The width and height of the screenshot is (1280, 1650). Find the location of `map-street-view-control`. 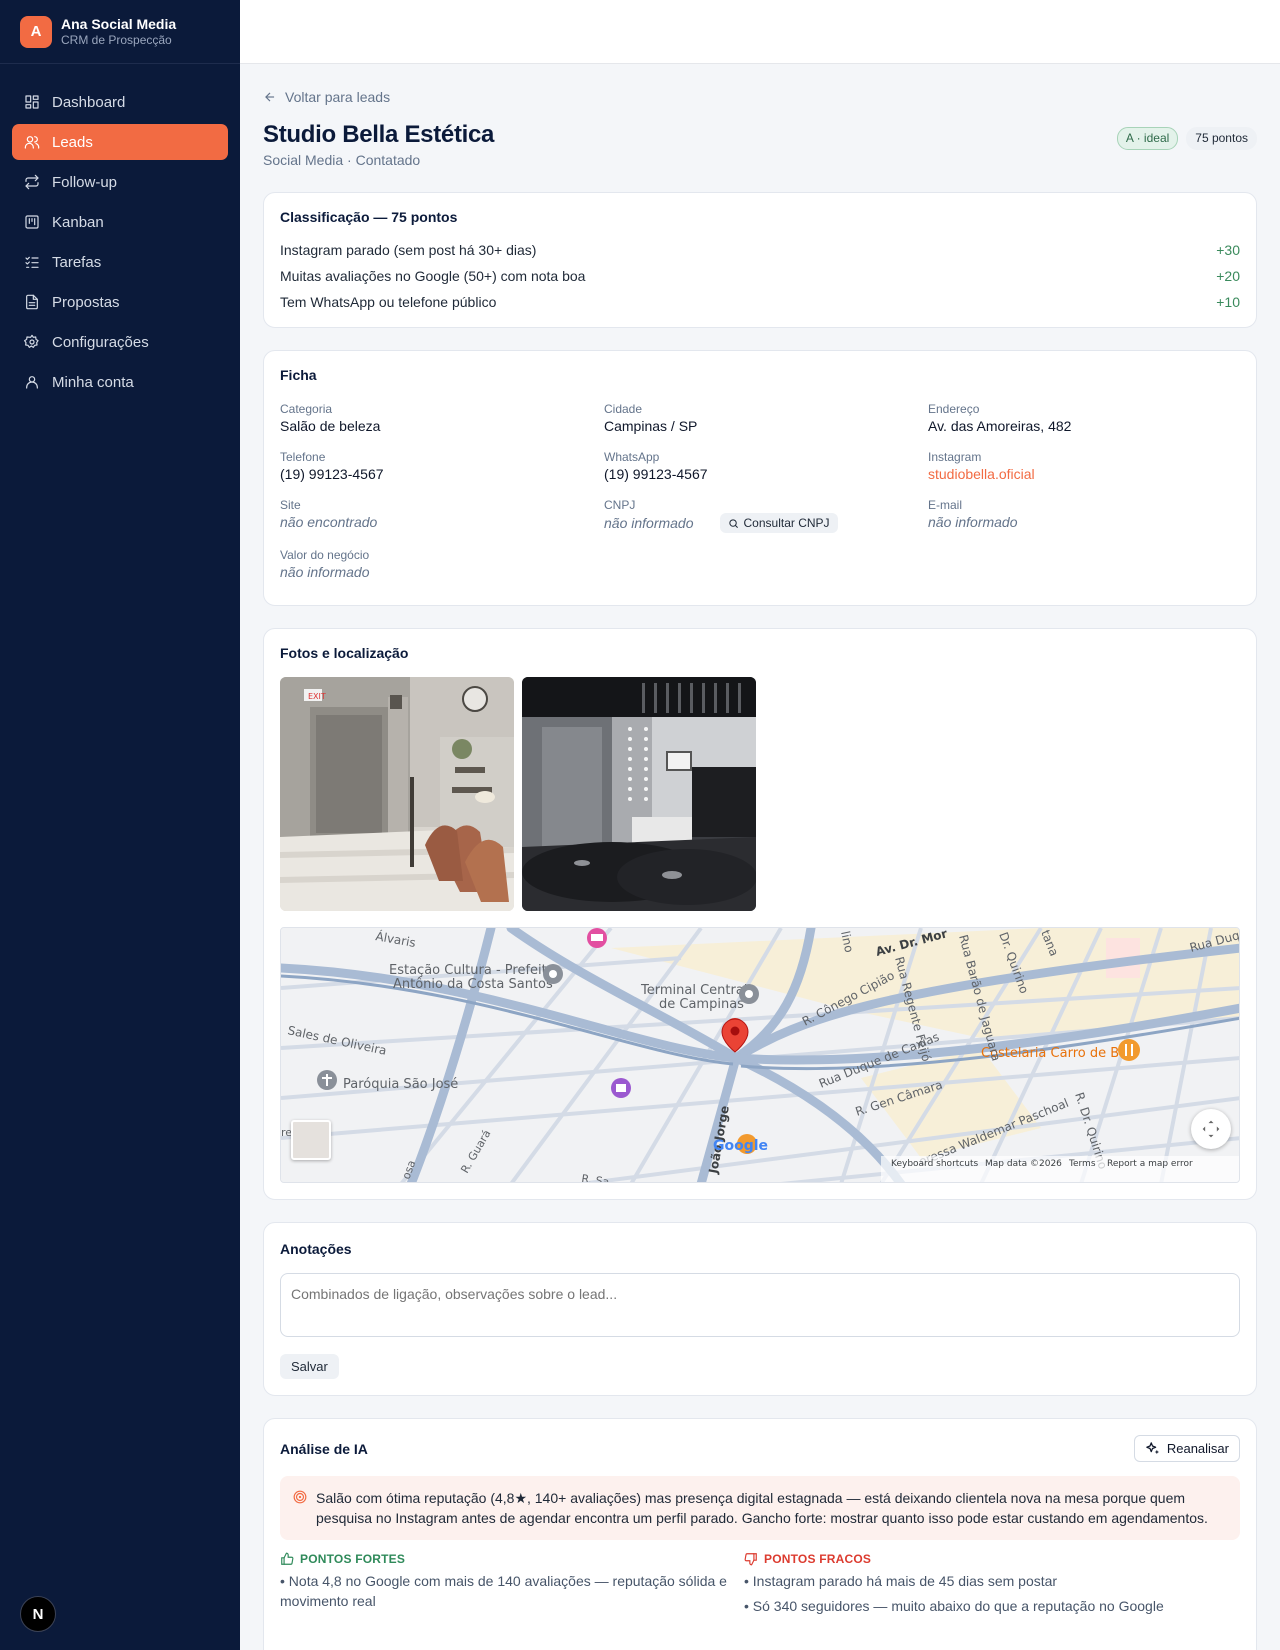

map-street-view-control is located at coordinates (311, 1140).